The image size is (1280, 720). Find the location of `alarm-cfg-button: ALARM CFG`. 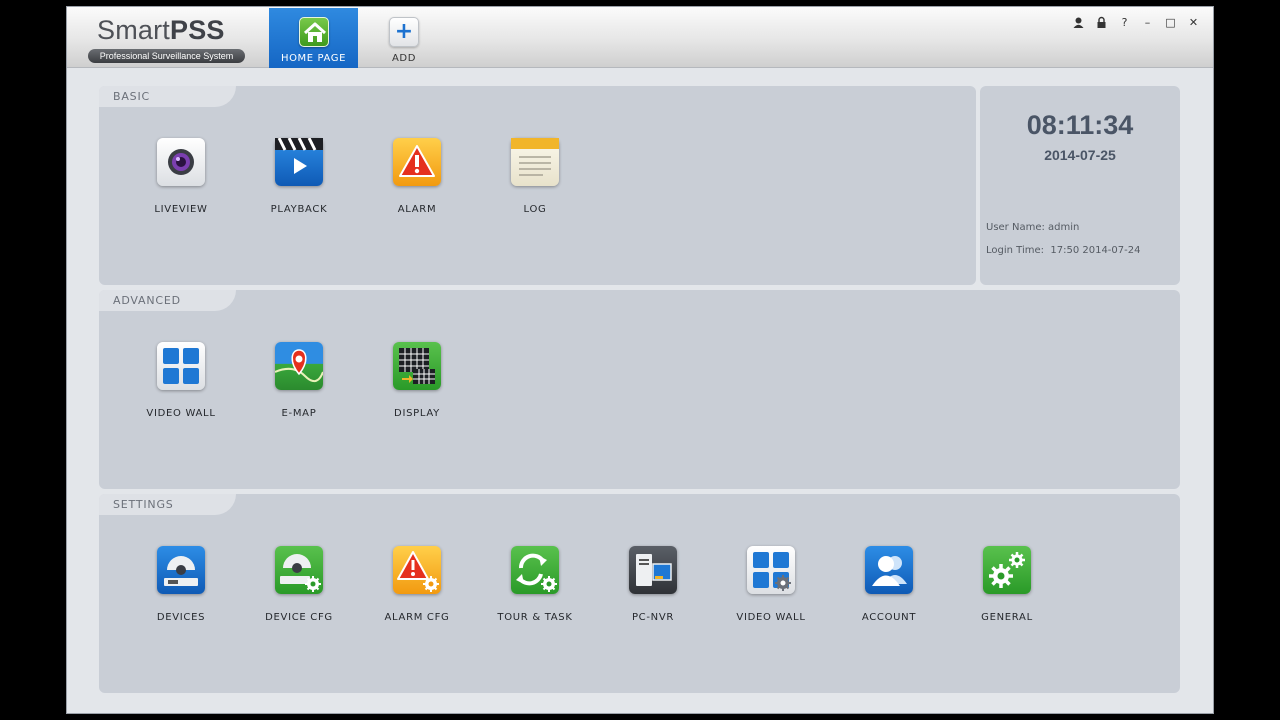

alarm-cfg-button: ALARM CFG is located at coordinates (417, 591).